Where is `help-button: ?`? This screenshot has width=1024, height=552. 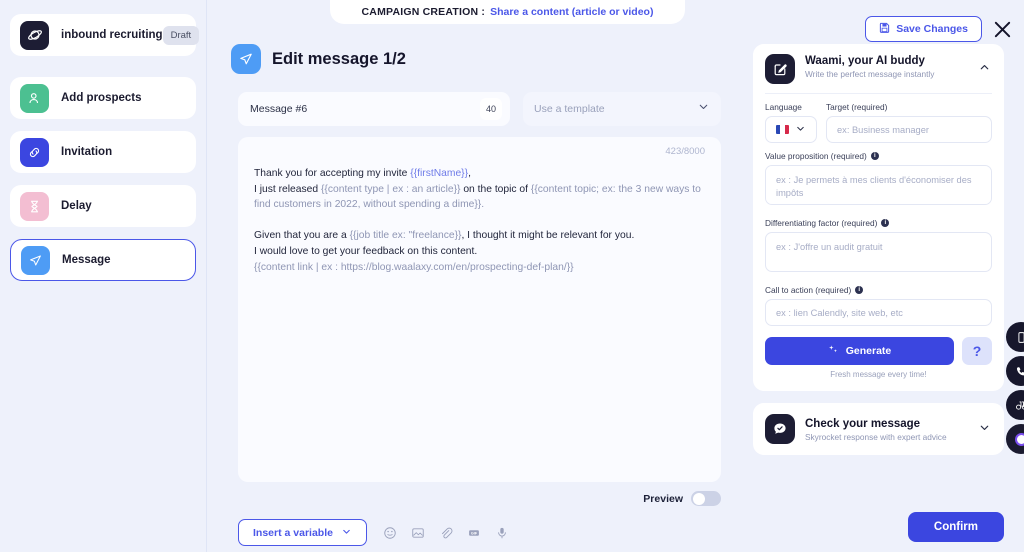 help-button: ? is located at coordinates (977, 351).